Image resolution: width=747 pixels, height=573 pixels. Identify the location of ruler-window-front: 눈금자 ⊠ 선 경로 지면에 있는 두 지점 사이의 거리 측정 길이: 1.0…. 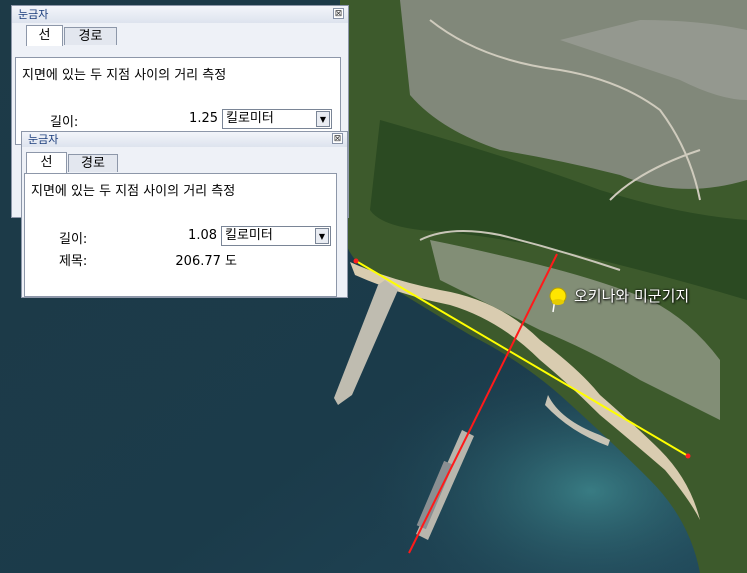
(184, 214).